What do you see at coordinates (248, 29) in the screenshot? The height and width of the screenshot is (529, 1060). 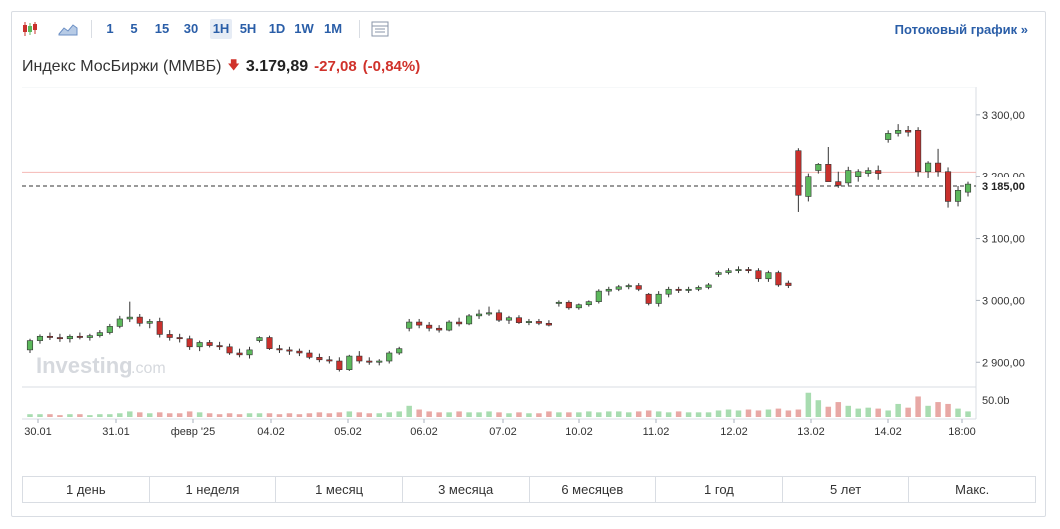 I see `interval-5h: 5H` at bounding box center [248, 29].